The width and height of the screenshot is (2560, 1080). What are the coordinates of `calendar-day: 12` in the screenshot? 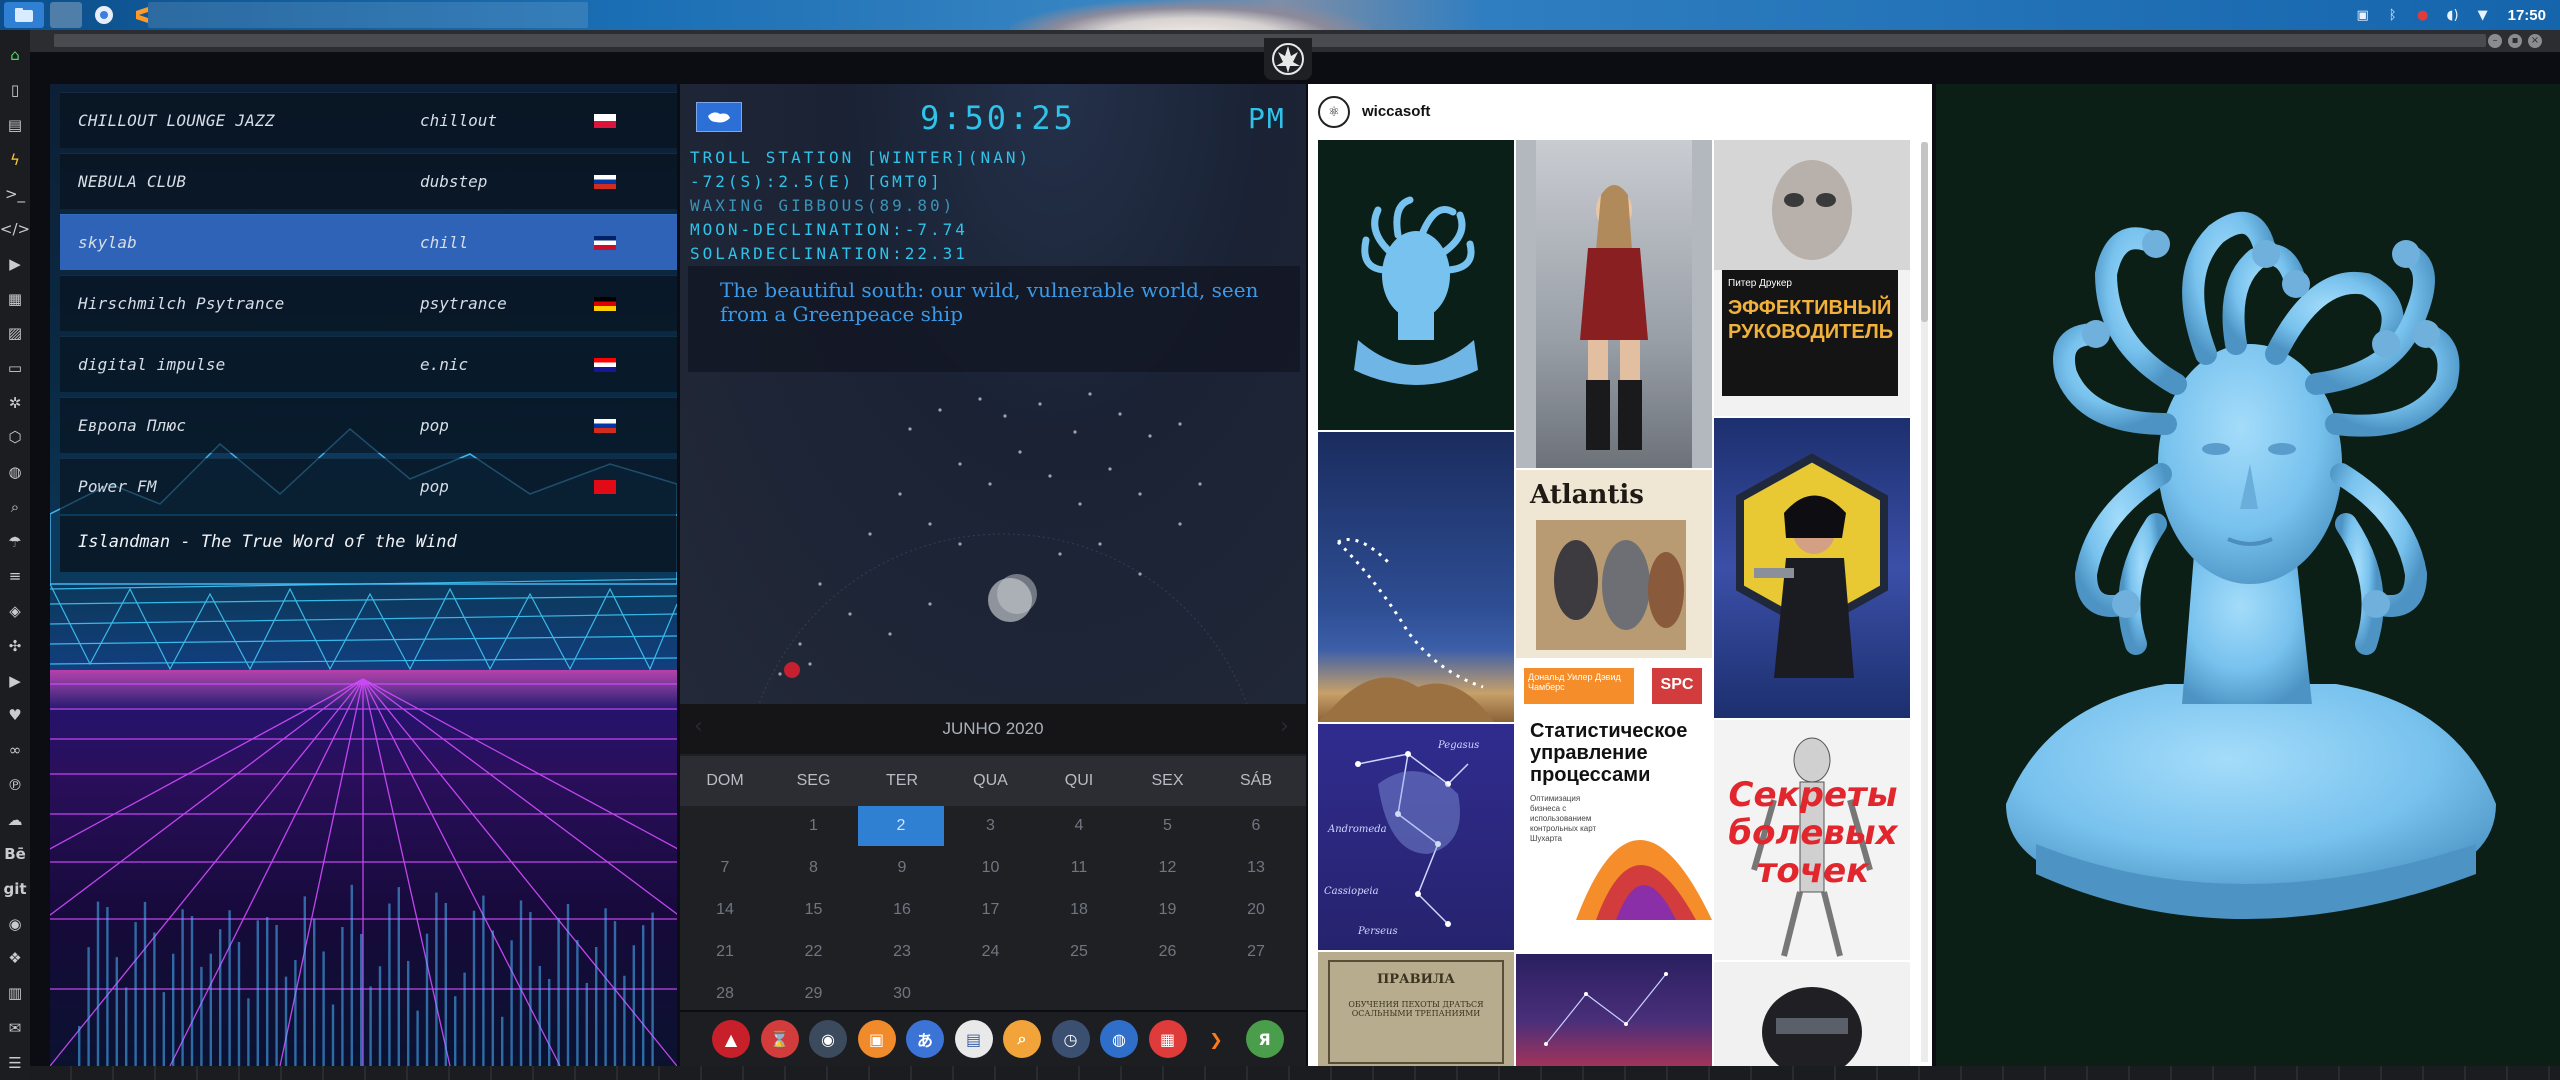 It's located at (1168, 868).